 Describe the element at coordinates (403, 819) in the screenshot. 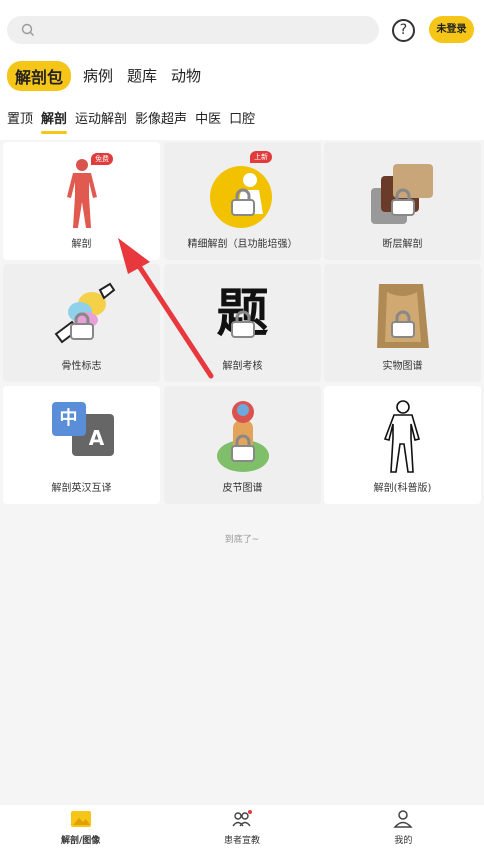

I see `user-icon` at that location.